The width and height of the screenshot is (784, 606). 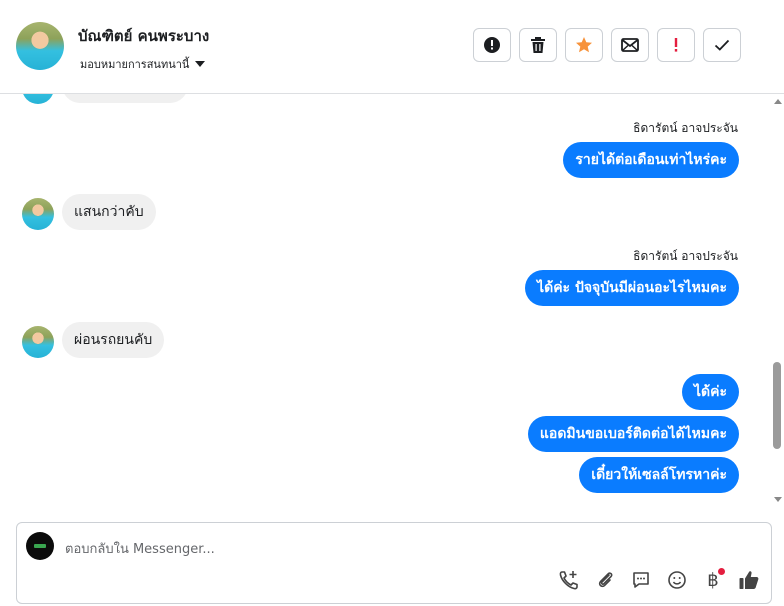 I want to click on chat-bubble-icon, so click(x=641, y=580).